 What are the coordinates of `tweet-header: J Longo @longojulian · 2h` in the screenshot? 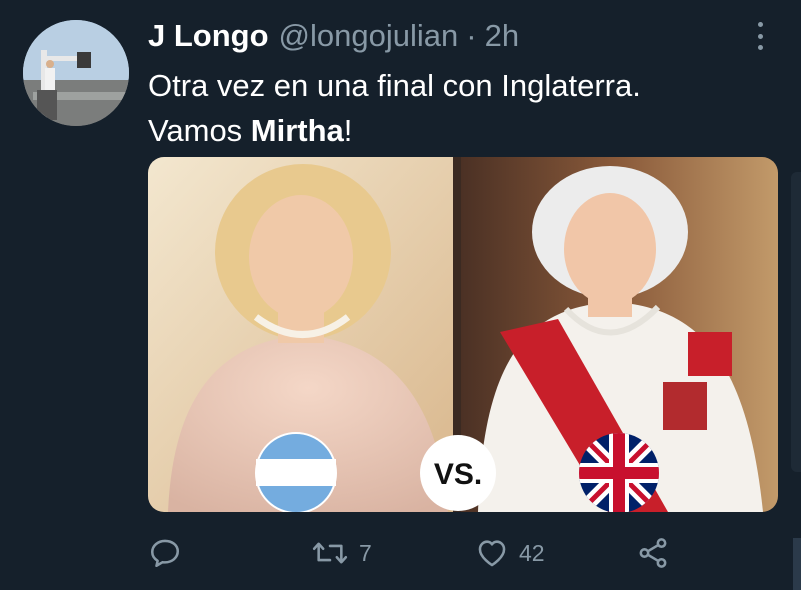 It's located at (333, 36).